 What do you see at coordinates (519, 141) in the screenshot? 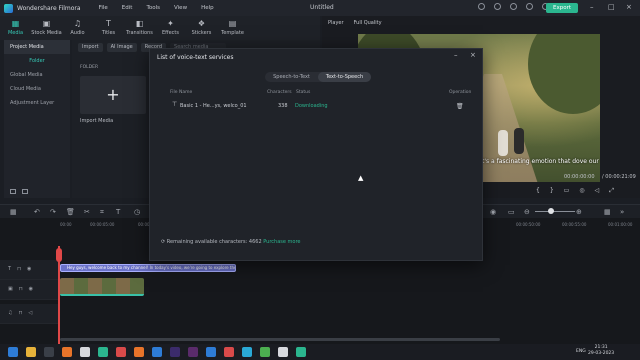
I see `runner-figure` at bounding box center [519, 141].